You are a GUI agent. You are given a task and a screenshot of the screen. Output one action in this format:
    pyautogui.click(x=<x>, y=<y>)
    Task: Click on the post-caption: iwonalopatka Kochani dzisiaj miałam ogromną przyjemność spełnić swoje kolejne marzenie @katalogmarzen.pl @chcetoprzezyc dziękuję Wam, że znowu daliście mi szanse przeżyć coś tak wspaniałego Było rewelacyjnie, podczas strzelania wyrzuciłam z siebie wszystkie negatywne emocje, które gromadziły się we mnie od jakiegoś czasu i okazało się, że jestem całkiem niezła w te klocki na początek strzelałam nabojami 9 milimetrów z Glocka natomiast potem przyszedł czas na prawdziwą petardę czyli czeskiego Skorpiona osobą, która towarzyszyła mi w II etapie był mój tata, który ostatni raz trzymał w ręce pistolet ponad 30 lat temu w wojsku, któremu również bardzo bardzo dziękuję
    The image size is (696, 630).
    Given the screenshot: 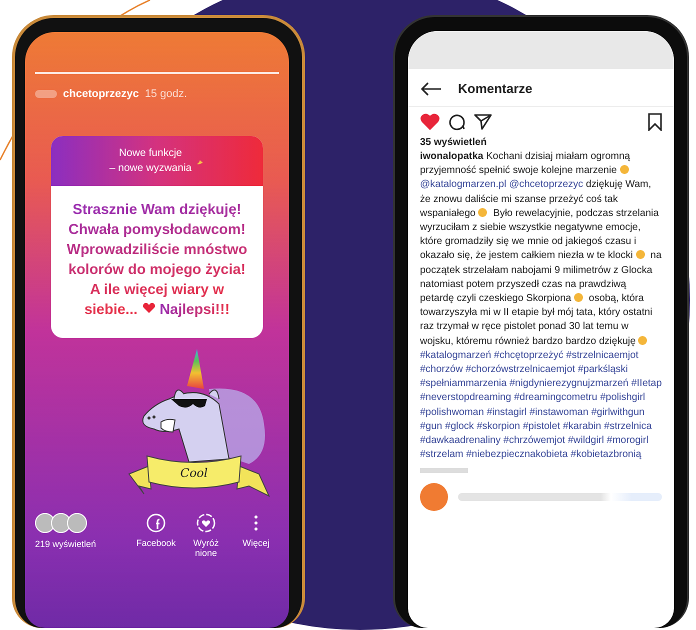 What is the action you would take?
    pyautogui.click(x=541, y=249)
    